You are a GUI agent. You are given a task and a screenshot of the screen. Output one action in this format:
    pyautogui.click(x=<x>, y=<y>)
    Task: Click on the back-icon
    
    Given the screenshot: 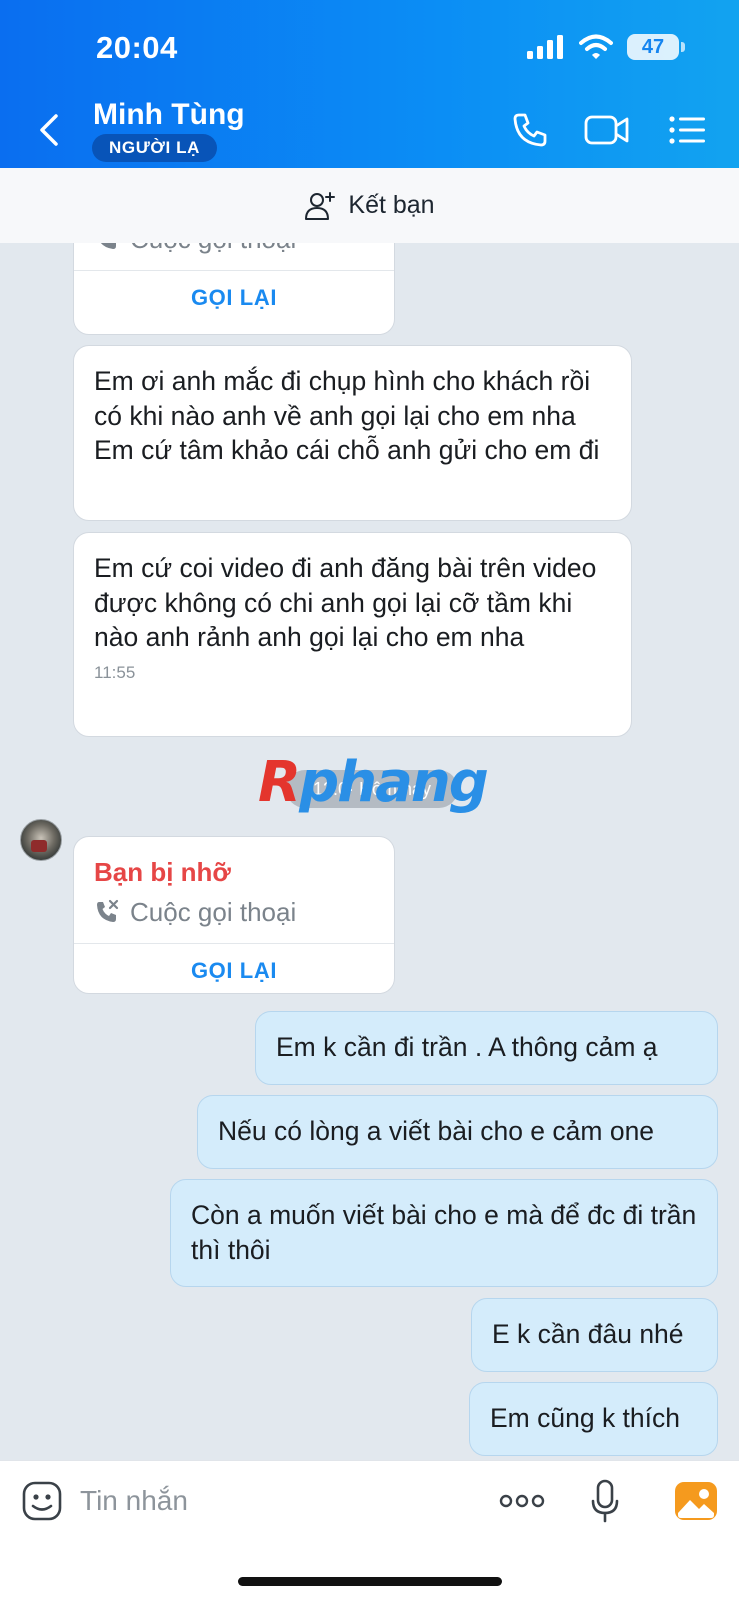 What is the action you would take?
    pyautogui.click(x=49, y=130)
    